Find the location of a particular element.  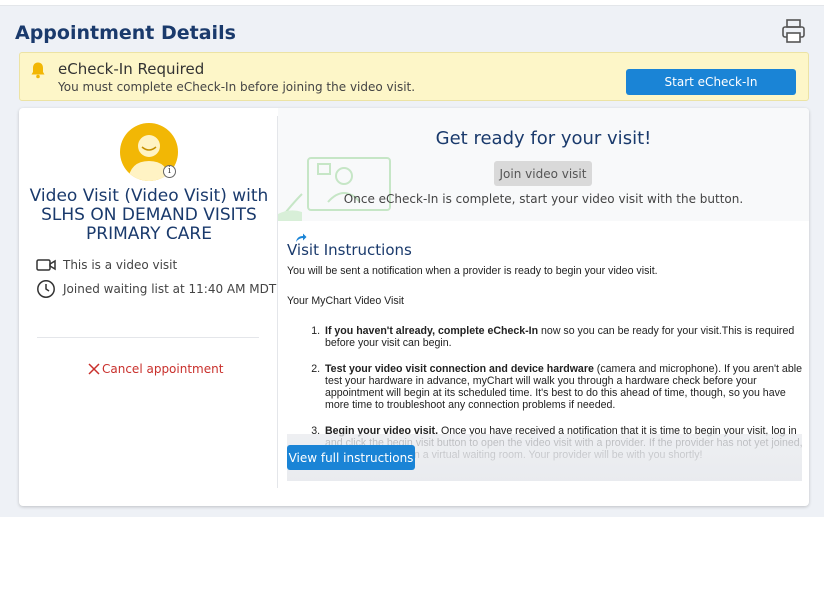

get-ready-title: Get ready for your visit! is located at coordinates (543, 138).